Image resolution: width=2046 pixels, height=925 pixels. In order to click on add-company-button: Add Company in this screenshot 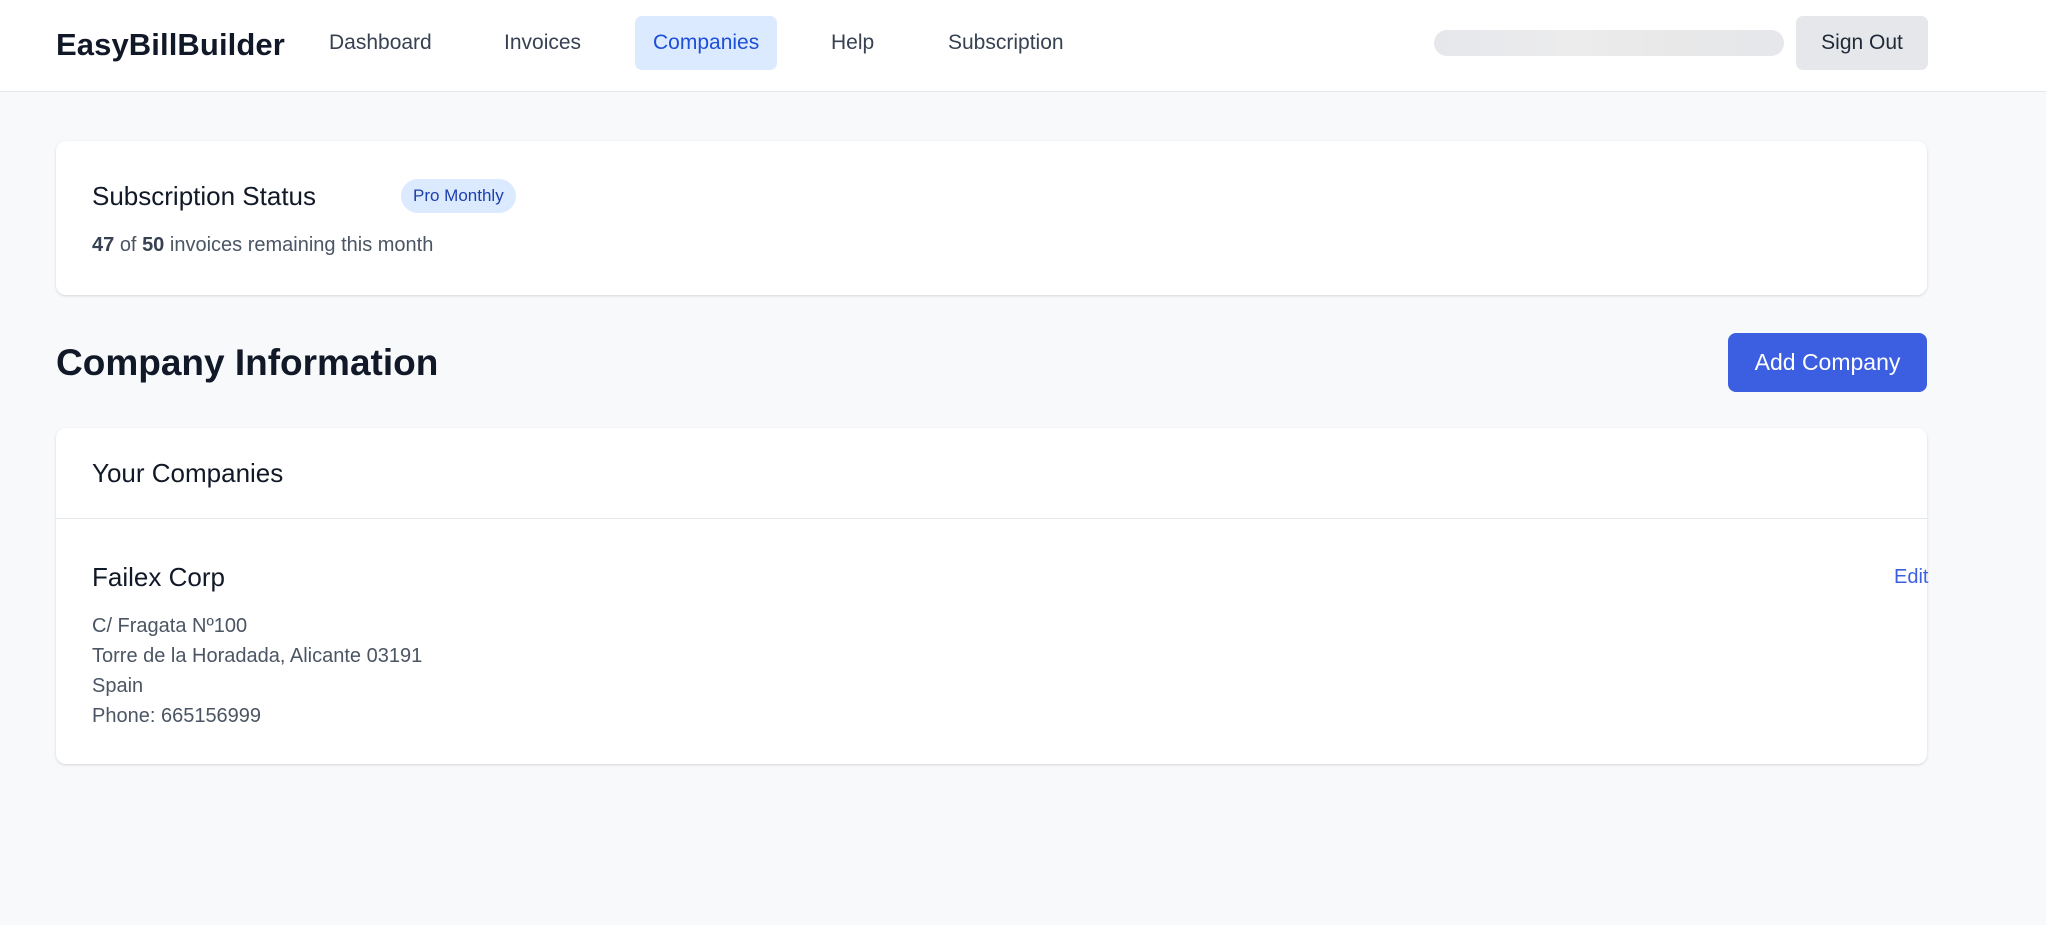, I will do `click(1827, 362)`.